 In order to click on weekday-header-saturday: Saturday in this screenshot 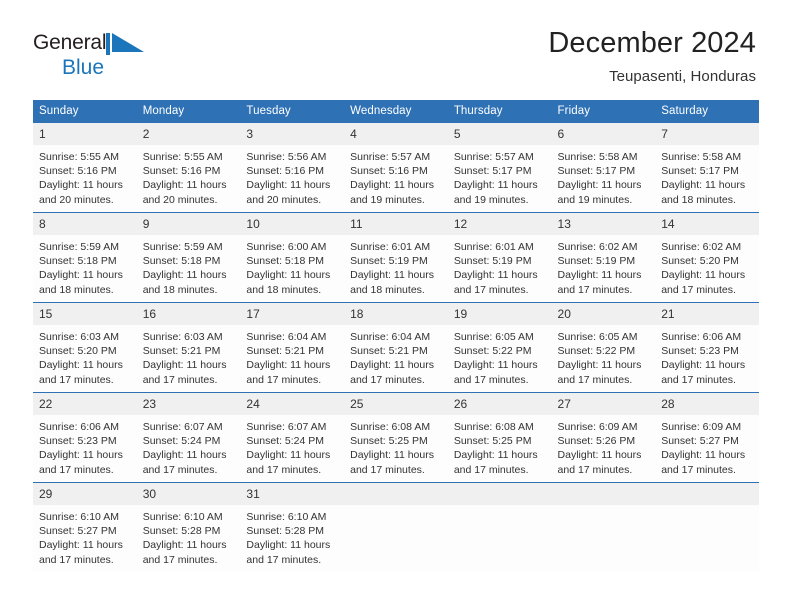, I will do `click(707, 111)`.